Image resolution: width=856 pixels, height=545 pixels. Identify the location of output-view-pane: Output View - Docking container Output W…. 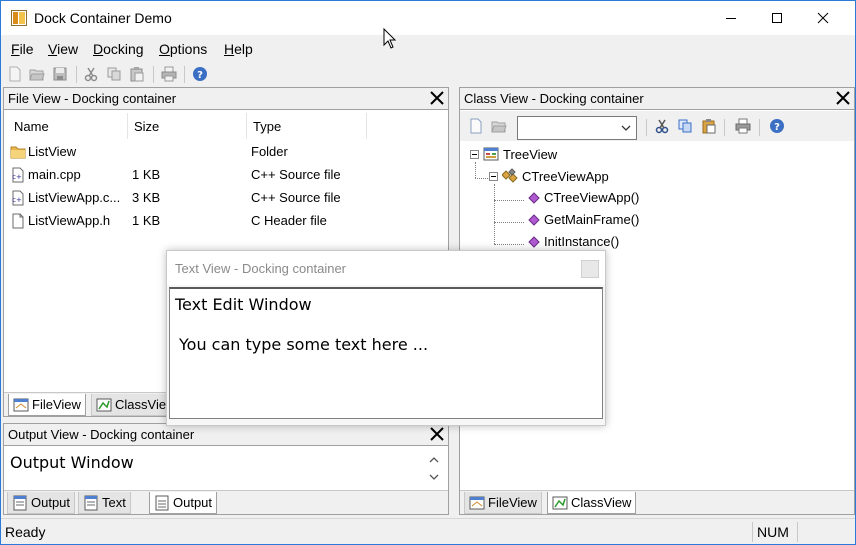
(226, 469).